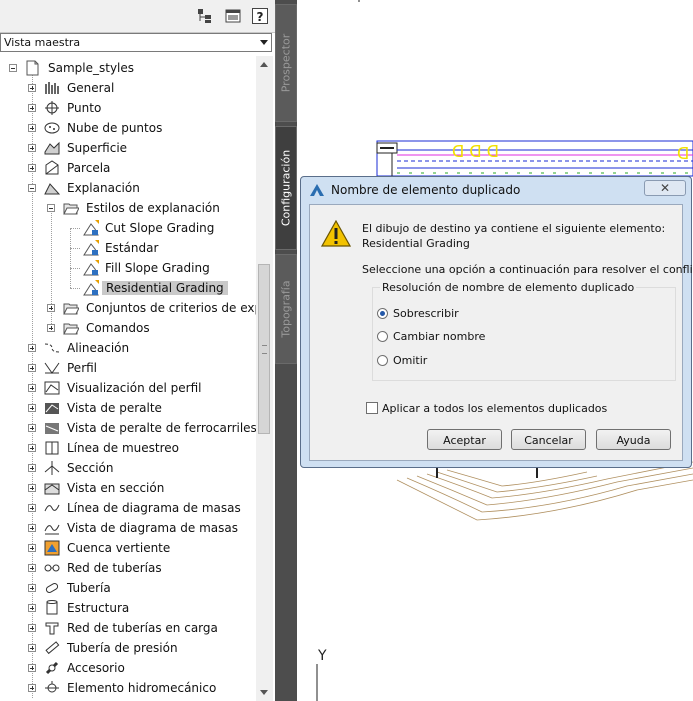 The width and height of the screenshot is (693, 701). Describe the element at coordinates (128, 388) in the screenshot. I see `tree-item-visualizacion-del-perfil: Visualización del perfil` at that location.